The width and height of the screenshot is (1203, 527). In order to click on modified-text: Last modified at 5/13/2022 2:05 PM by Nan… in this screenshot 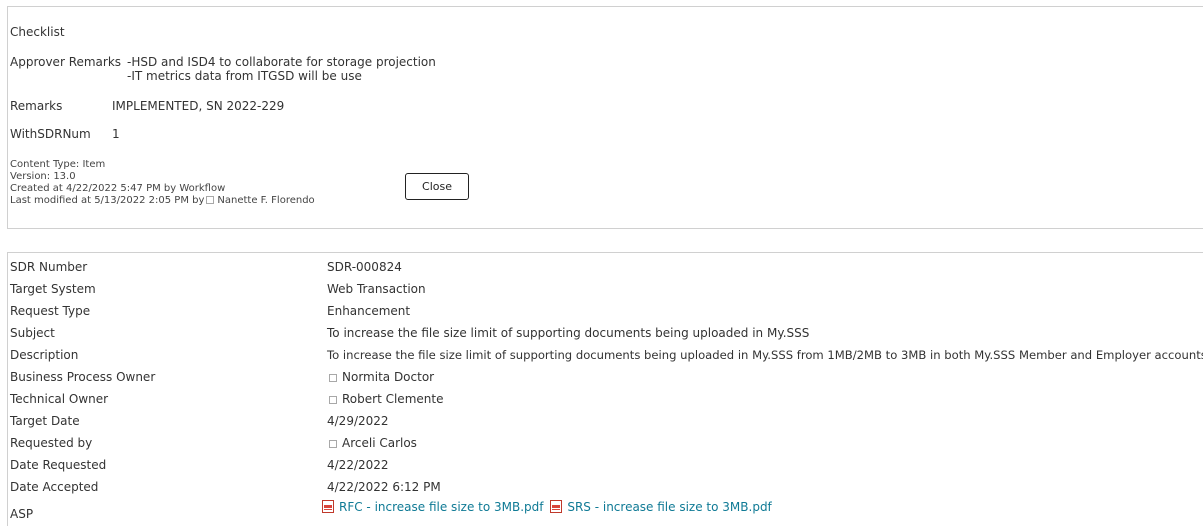, I will do `click(162, 201)`.